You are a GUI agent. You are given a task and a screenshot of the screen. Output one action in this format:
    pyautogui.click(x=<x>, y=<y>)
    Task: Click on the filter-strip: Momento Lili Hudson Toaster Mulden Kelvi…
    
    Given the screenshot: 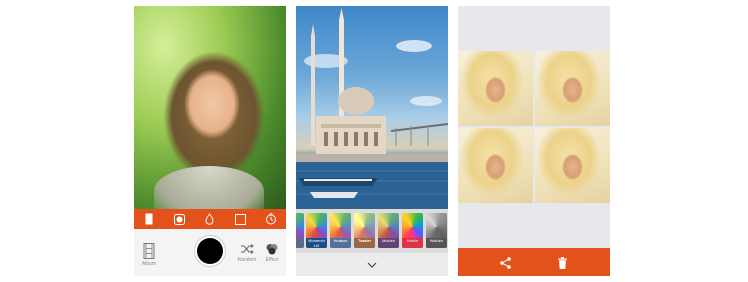 What is the action you would take?
    pyautogui.click(x=372, y=231)
    